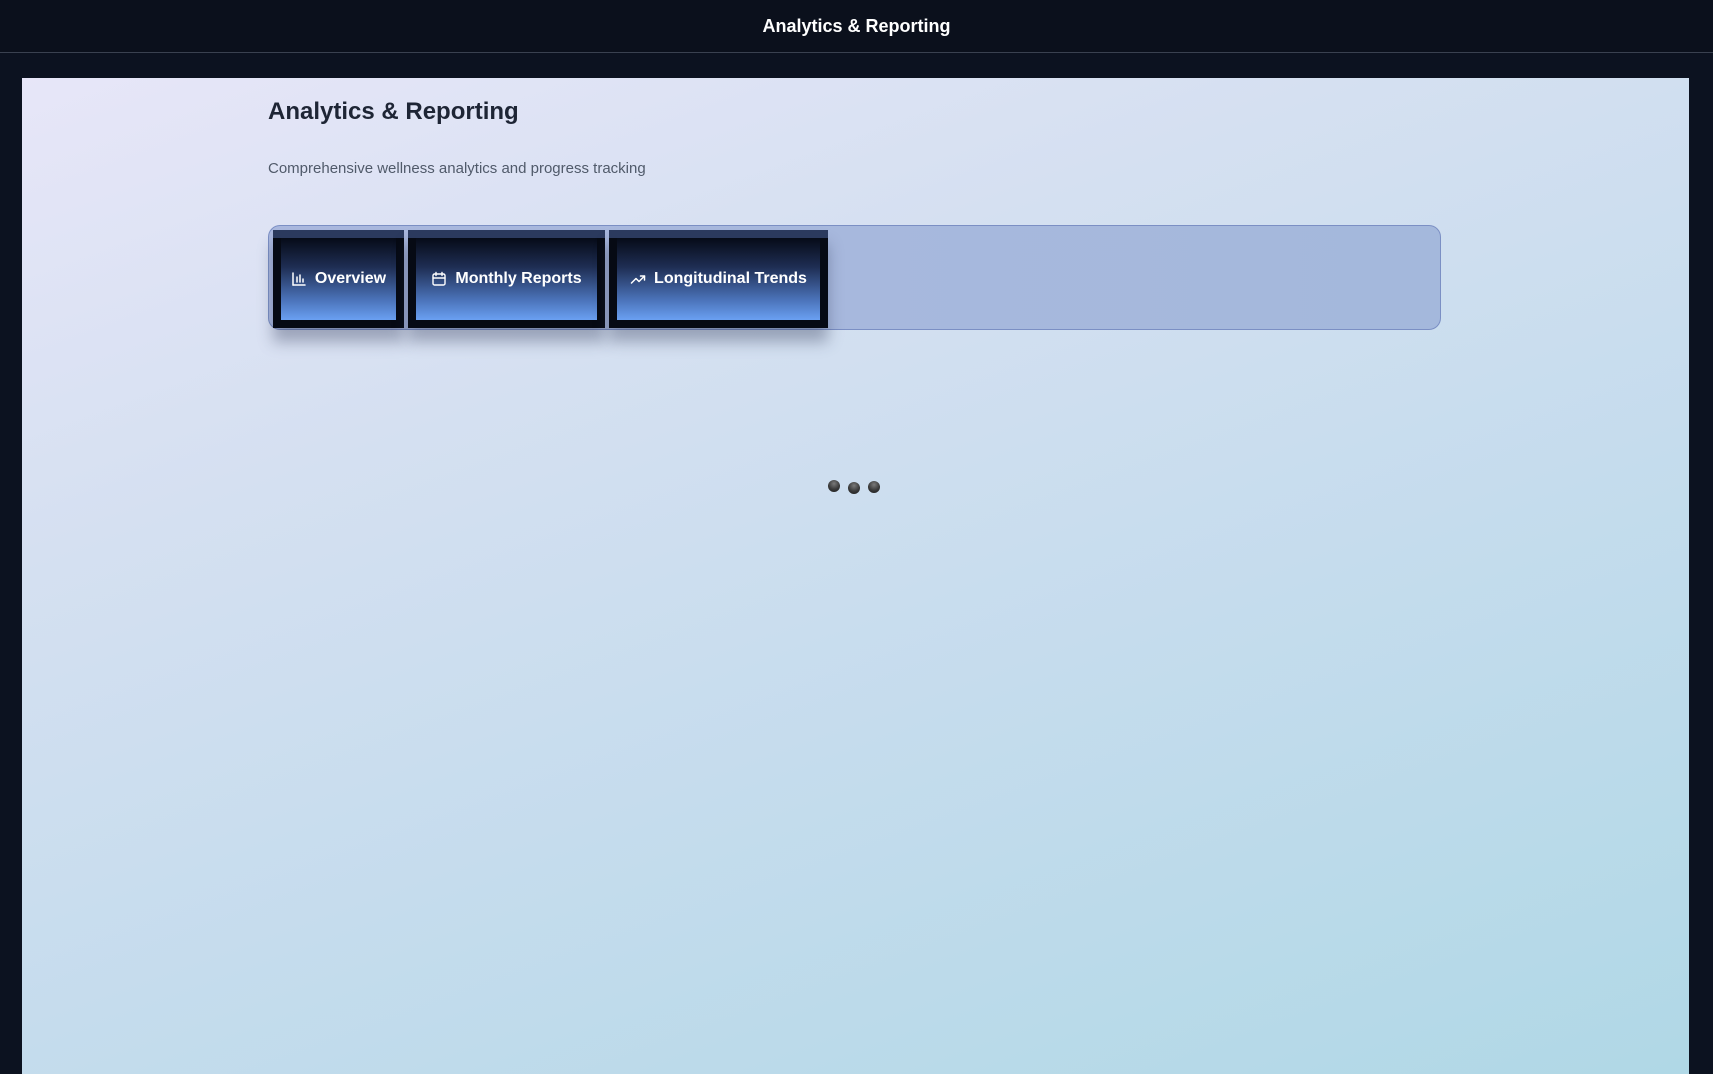  I want to click on tab-longitudinal-trends-label: Longitudinal Trends, so click(730, 278).